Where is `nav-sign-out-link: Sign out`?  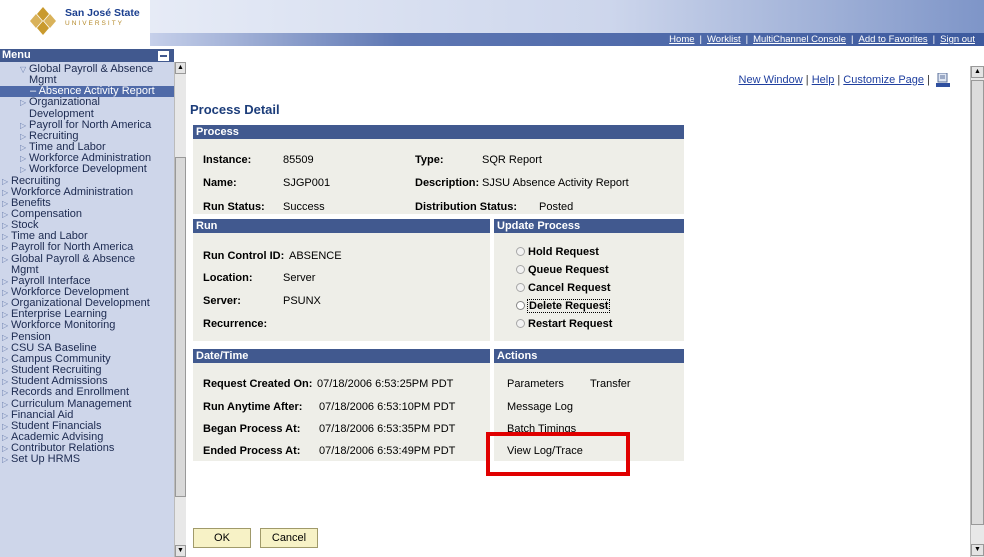 nav-sign-out-link: Sign out is located at coordinates (957, 39).